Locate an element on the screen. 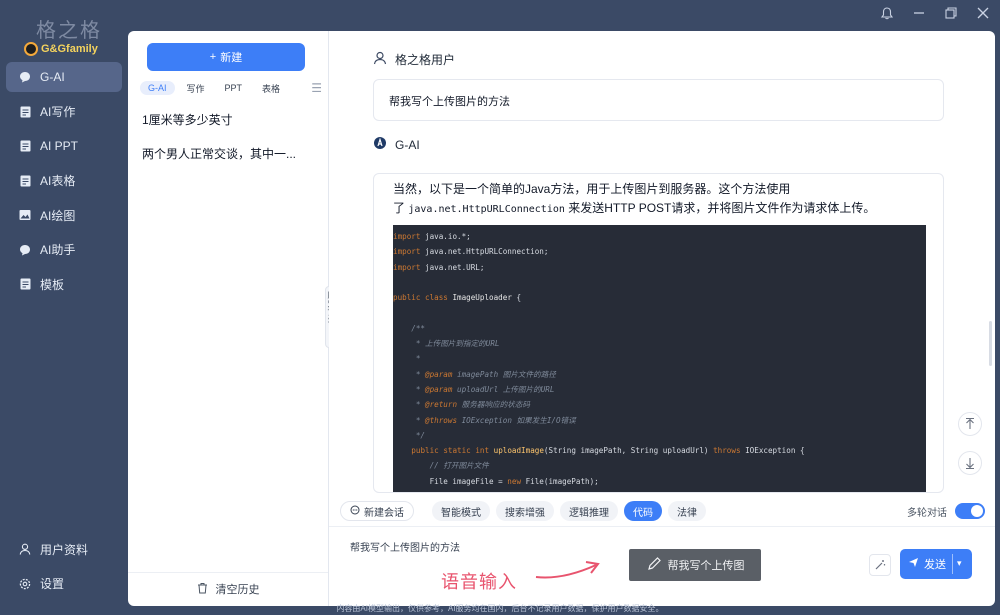  mode-chip: 法律 is located at coordinates (687, 511).